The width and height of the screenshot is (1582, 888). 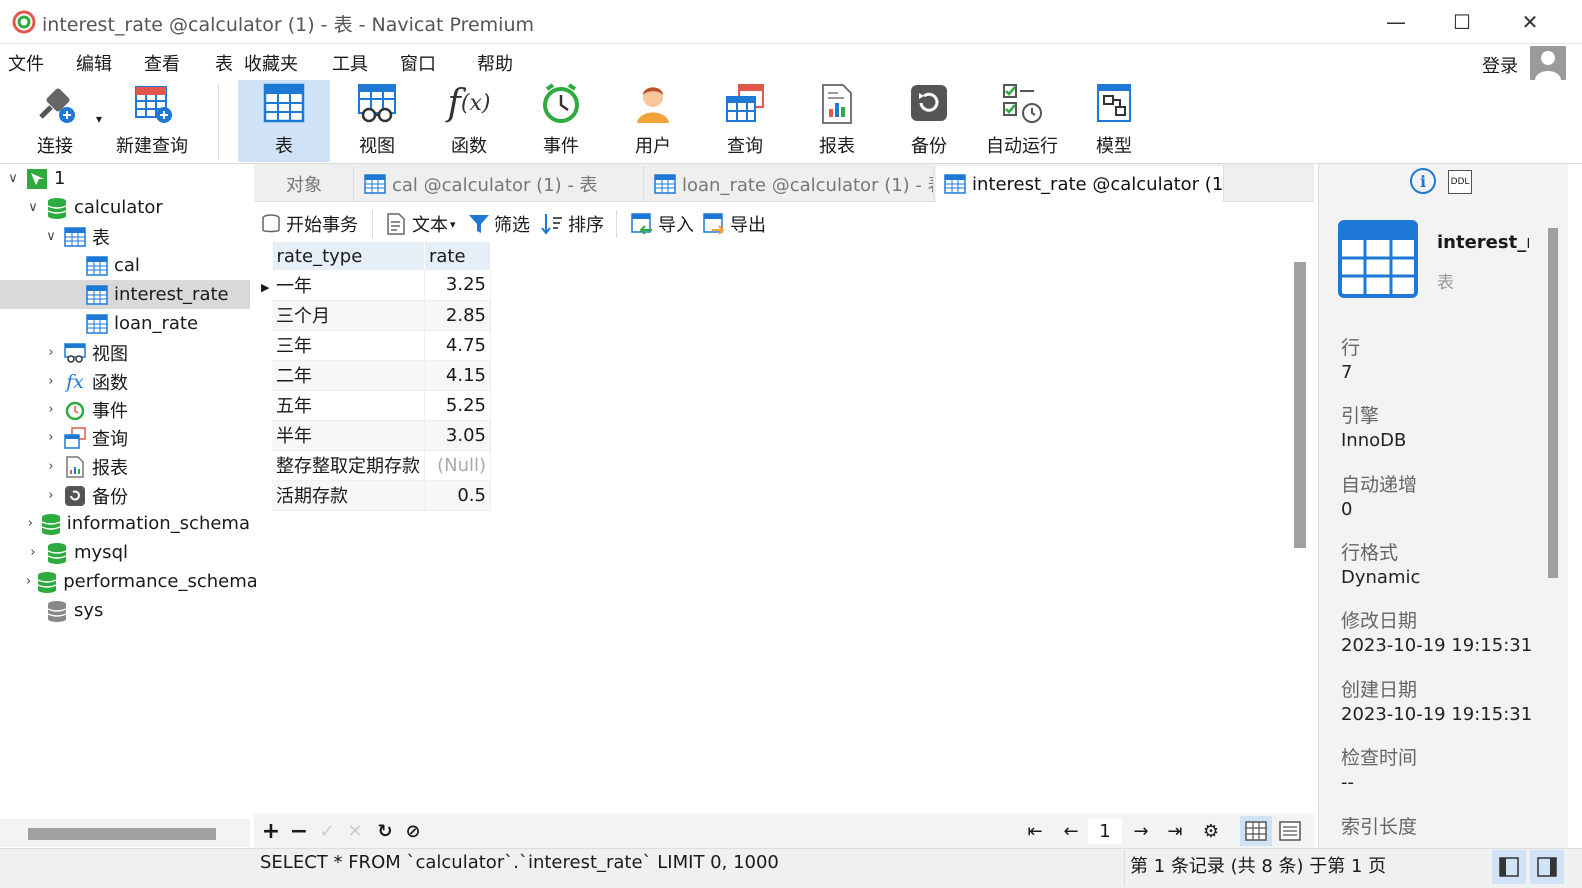 What do you see at coordinates (499, 224) in the screenshot?
I see `filter-button: 筛选` at bounding box center [499, 224].